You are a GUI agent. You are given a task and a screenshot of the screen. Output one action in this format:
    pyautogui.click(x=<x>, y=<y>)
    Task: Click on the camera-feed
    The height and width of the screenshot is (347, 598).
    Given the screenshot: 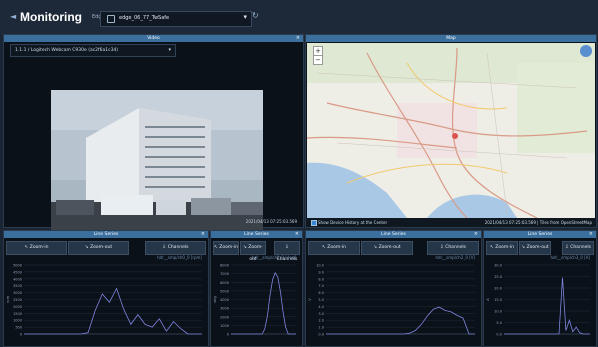 What is the action you would take?
    pyautogui.click(x=157, y=160)
    